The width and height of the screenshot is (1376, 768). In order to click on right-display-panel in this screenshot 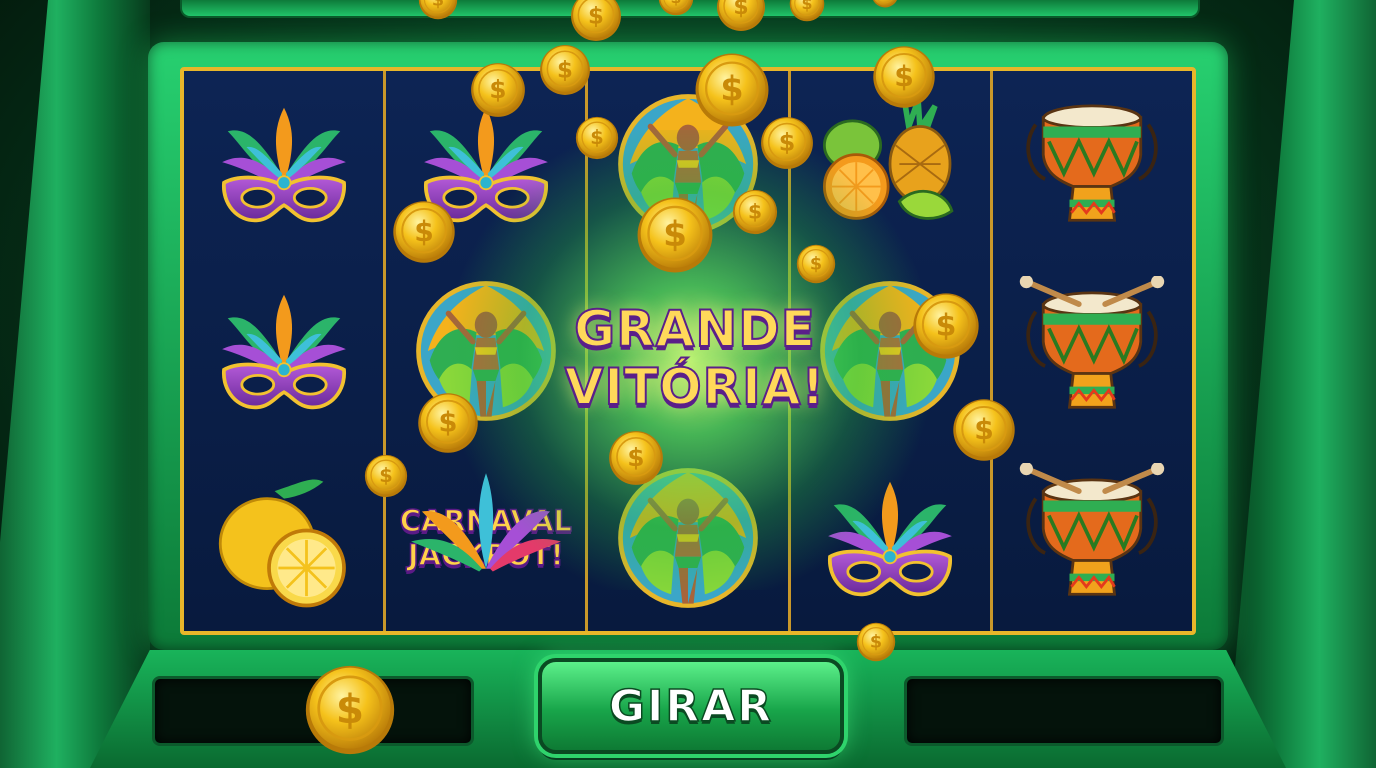, I will do `click(1064, 711)`.